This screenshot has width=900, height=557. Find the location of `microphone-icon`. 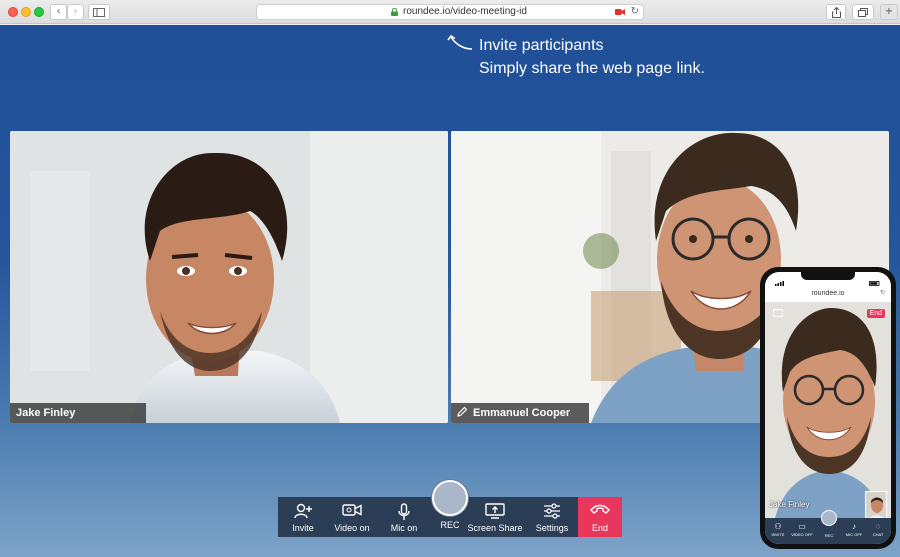

microphone-icon is located at coordinates (404, 511).